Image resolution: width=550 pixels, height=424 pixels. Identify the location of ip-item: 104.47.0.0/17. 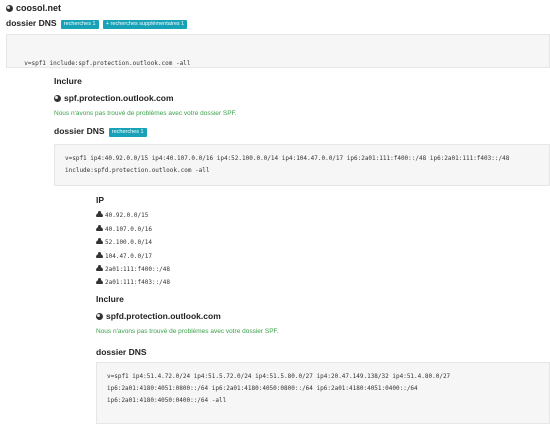
(124, 256).